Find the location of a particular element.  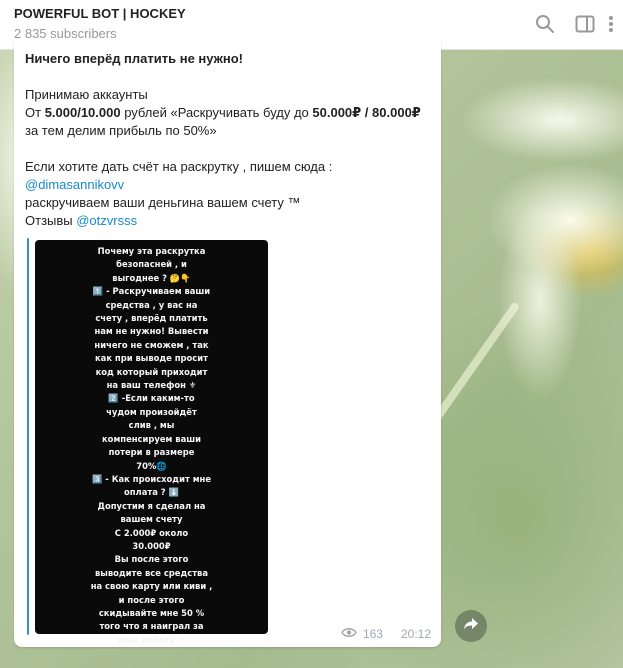

views-icon is located at coordinates (349, 634).